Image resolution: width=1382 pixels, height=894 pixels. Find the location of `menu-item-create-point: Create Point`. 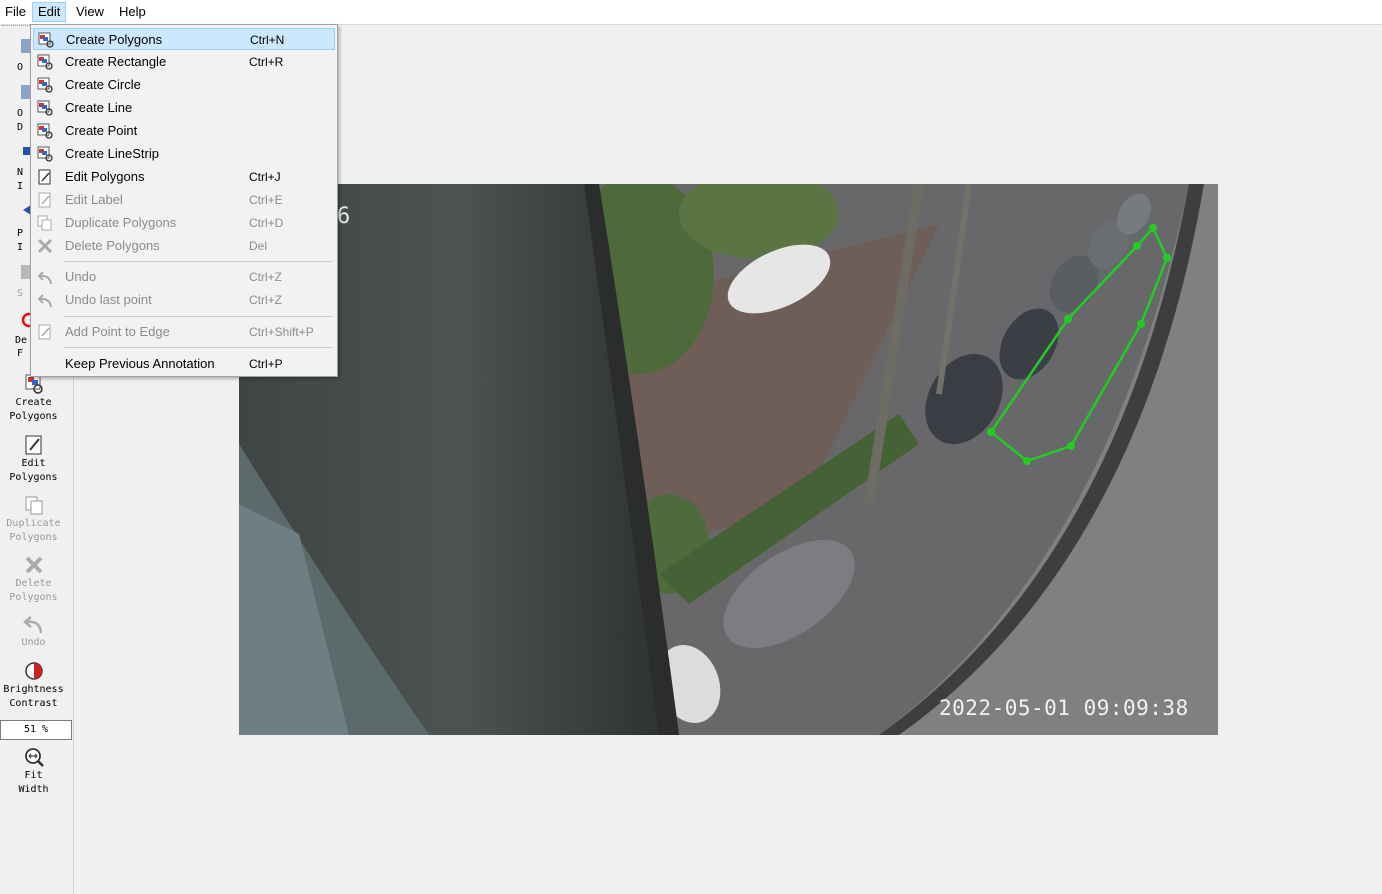

menu-item-create-point: Create Point is located at coordinates (184, 131).